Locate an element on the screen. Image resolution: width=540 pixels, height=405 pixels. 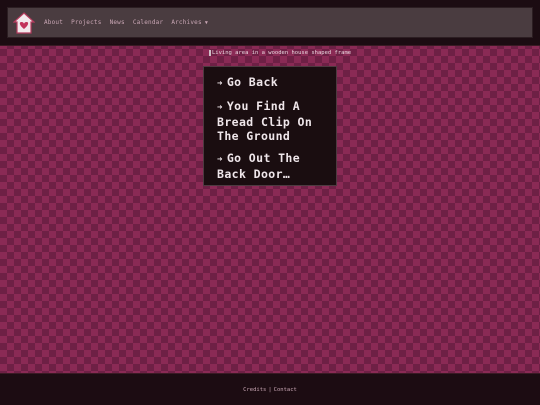
nav-item-news: News is located at coordinates (117, 22).